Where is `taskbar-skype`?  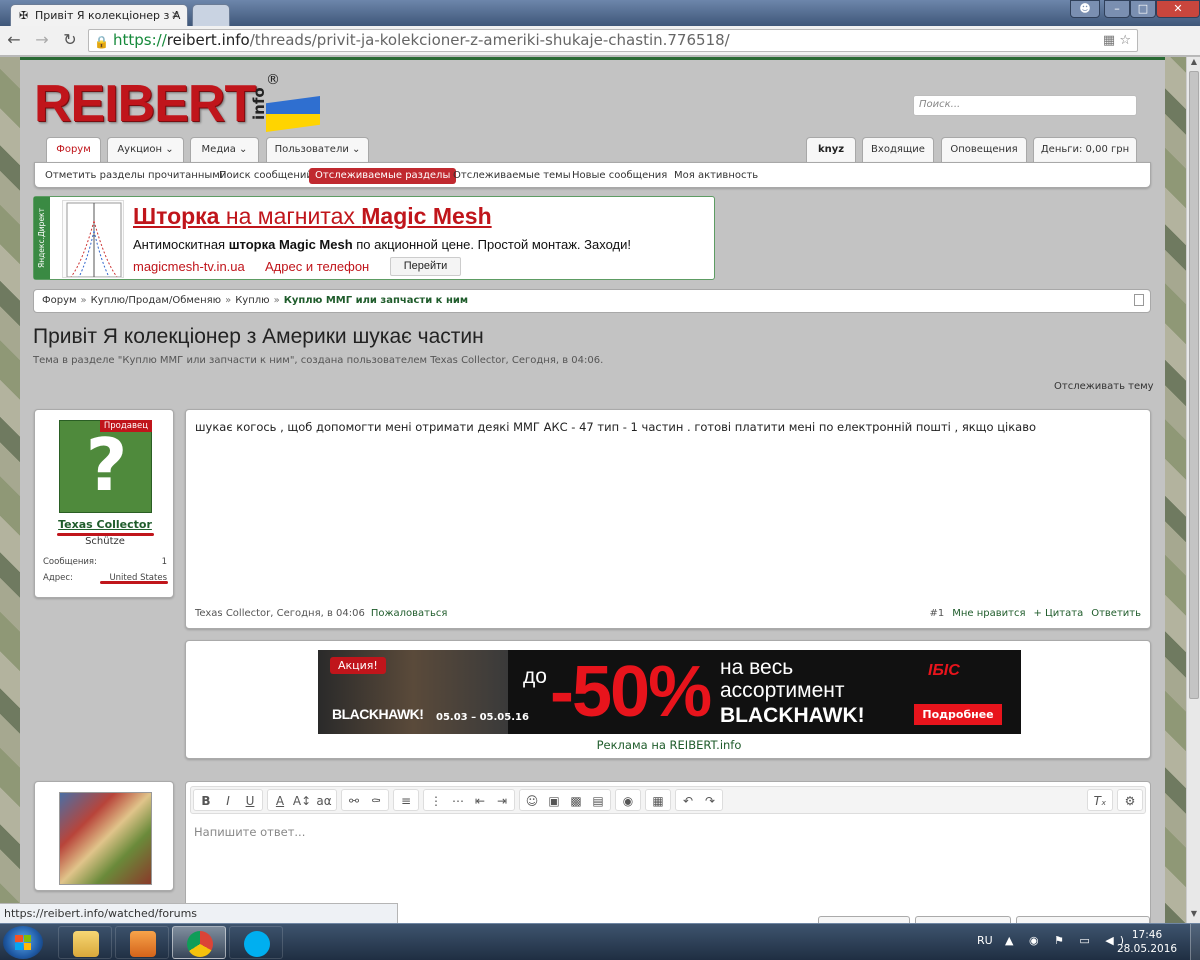 taskbar-skype is located at coordinates (256, 942).